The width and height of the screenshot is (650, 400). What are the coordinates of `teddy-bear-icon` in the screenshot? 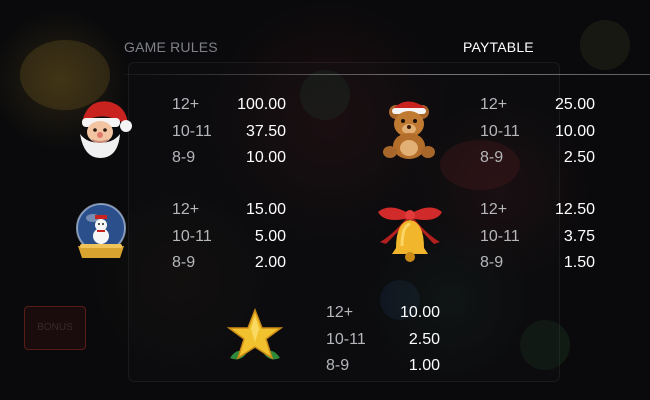 It's located at (409, 129).